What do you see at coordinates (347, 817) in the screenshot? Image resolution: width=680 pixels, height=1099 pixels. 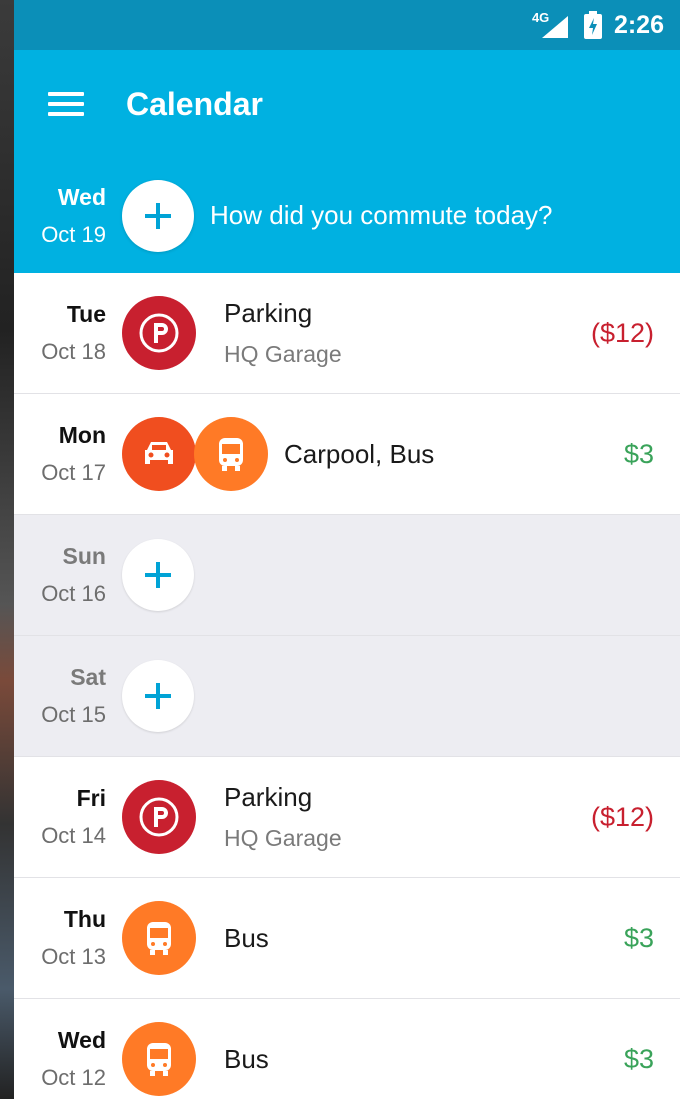 I see `calendar-row: Fri Oct 14 Parking HQ Garage ($12)` at bounding box center [347, 817].